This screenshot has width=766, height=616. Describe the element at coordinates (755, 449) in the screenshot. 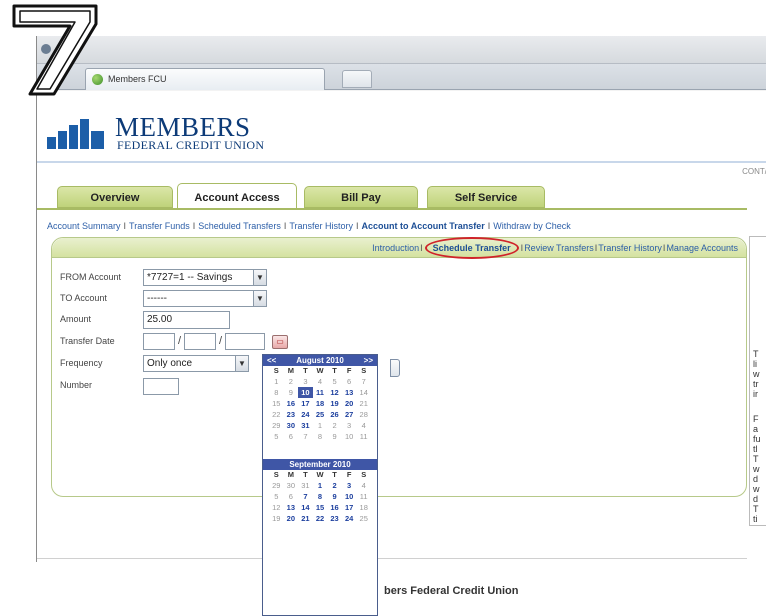

I see `sidebar-text: tl` at that location.